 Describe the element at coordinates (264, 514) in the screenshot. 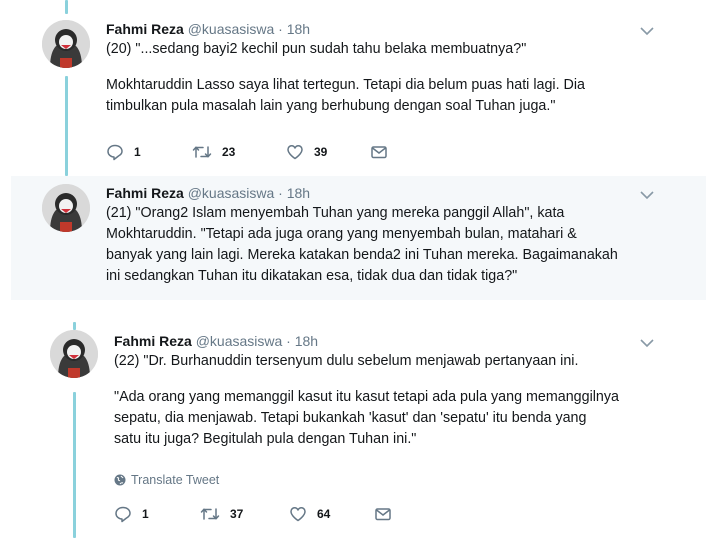

I see `tweet-actions: 1 37 64` at that location.